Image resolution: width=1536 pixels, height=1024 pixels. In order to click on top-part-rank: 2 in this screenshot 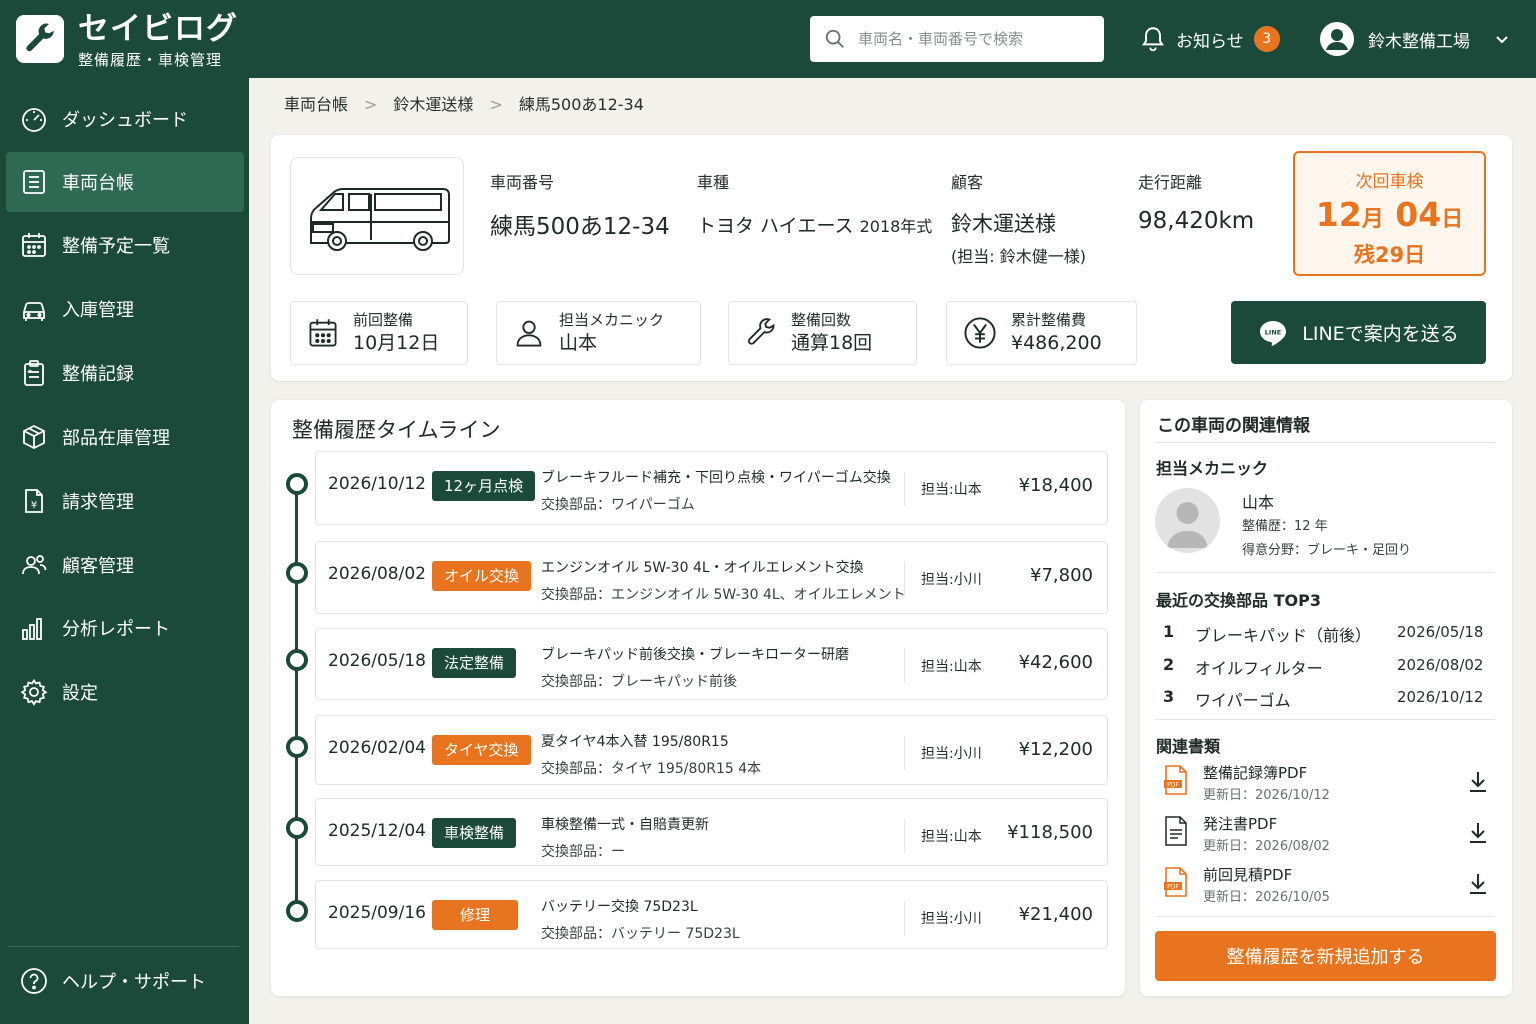, I will do `click(1169, 664)`.